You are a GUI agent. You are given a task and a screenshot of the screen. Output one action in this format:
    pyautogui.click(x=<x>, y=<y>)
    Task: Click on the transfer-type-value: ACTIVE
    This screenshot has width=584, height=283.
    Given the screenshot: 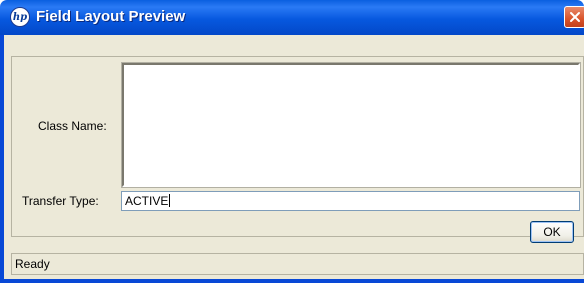 What is the action you would take?
    pyautogui.click(x=147, y=201)
    